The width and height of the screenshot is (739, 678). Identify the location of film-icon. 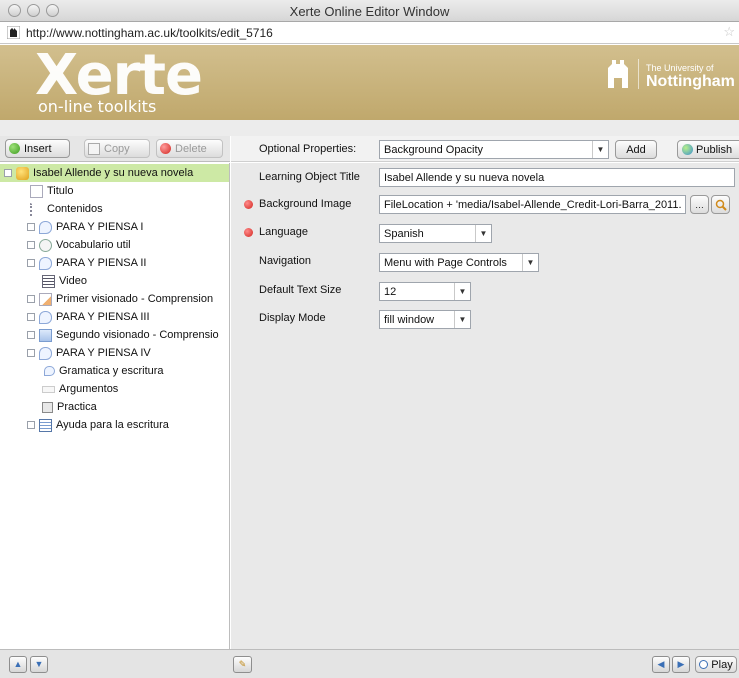
(48, 281).